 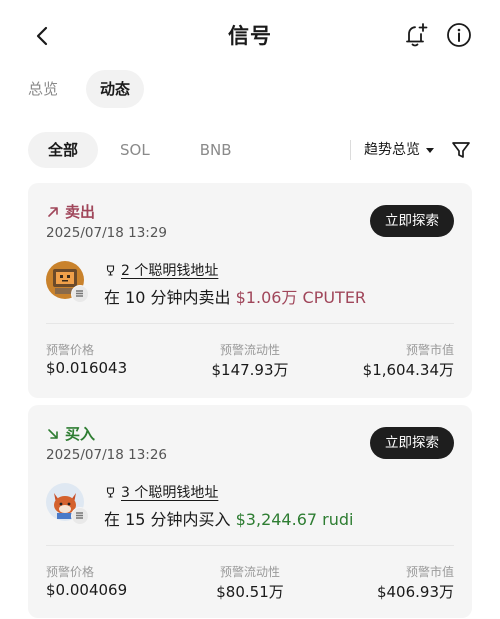 I want to click on smart-money-link: 2 个聪明钱地址, so click(x=169, y=270).